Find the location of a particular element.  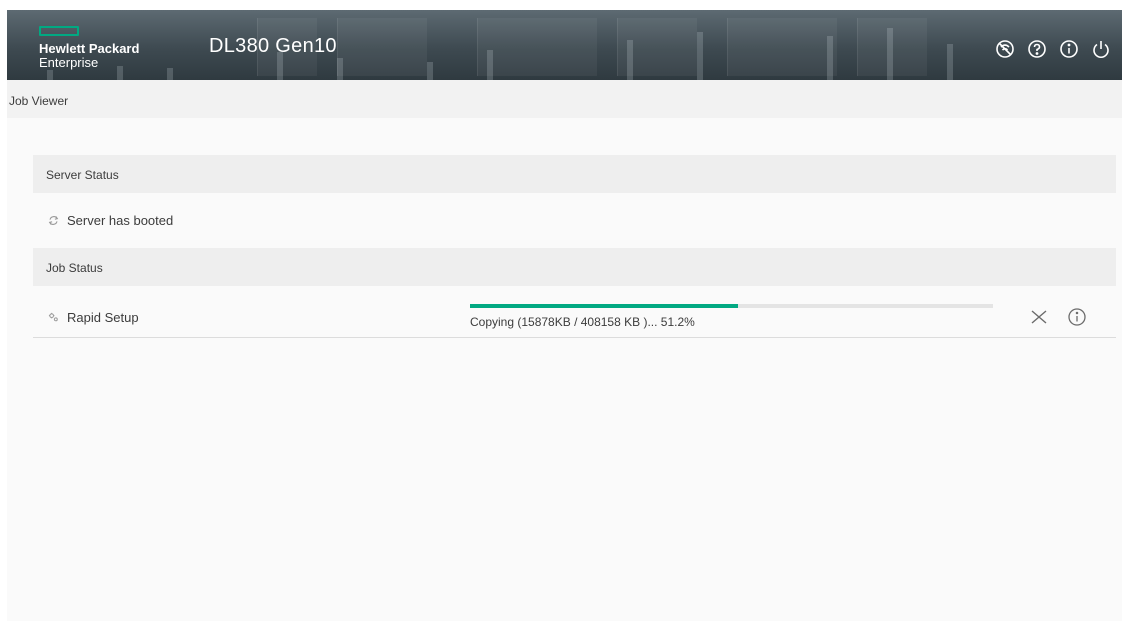

job-progress-fill is located at coordinates (604, 306).